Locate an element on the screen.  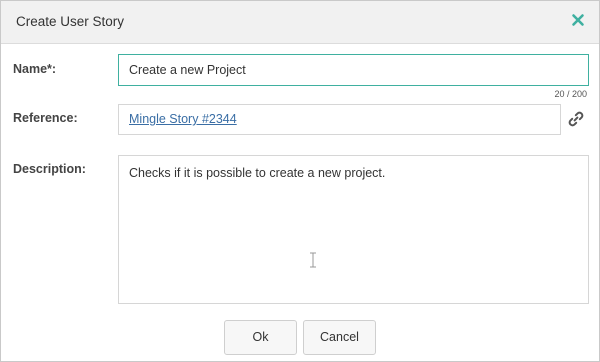
name-char-counter: 20 / 200 is located at coordinates (570, 94).